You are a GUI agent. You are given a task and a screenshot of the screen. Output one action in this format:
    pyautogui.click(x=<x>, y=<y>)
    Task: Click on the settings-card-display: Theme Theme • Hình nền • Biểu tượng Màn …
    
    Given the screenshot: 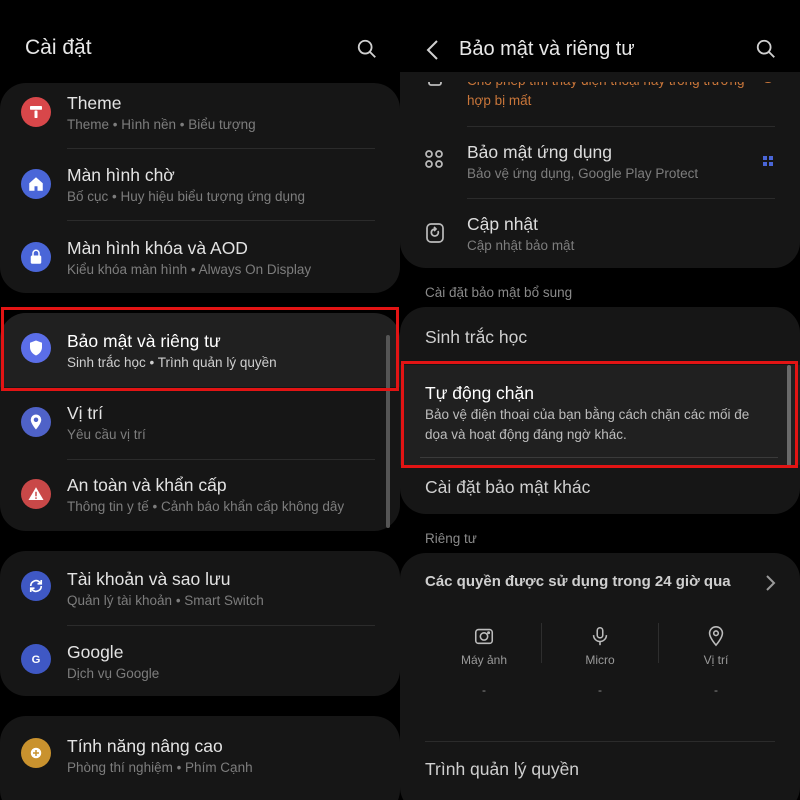 What is the action you would take?
    pyautogui.click(x=200, y=188)
    